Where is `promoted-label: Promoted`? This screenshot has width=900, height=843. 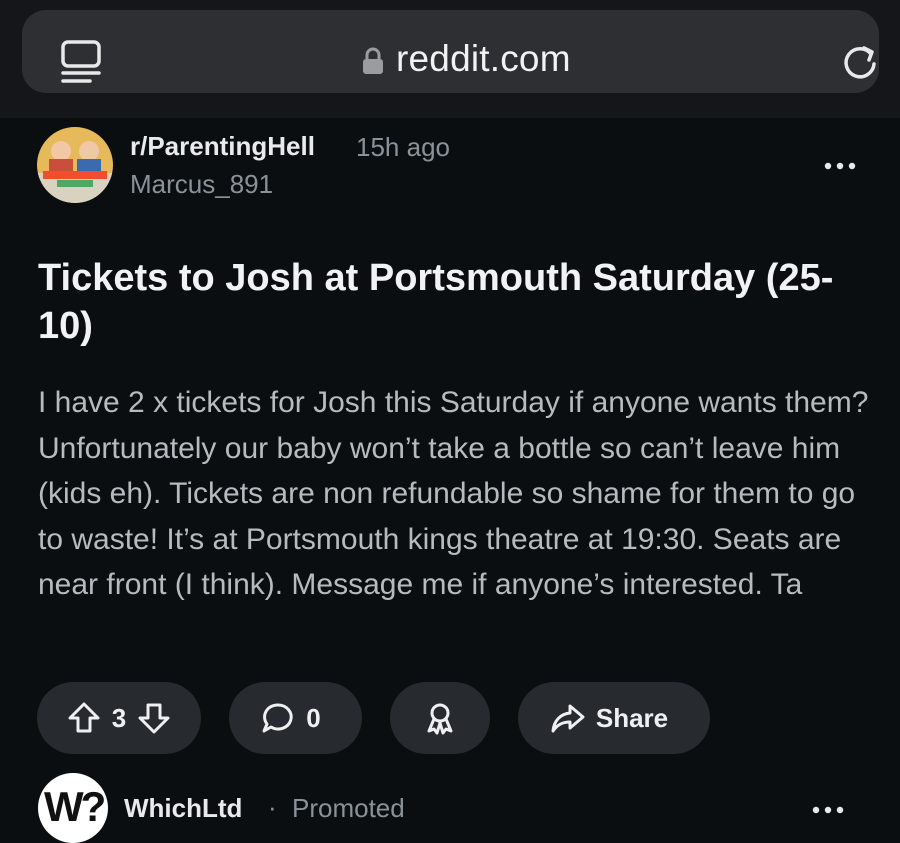
promoted-label: Promoted is located at coordinates (348, 808).